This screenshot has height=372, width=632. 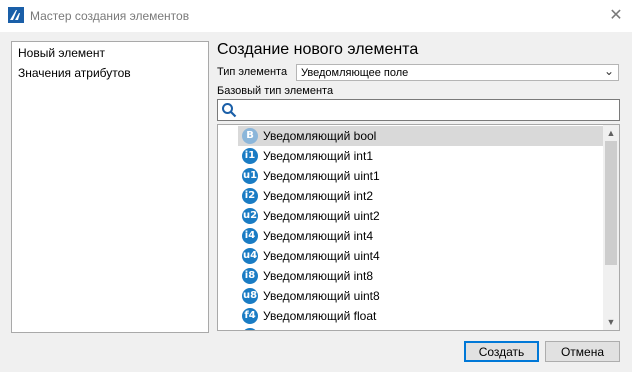 What do you see at coordinates (250, 156) in the screenshot?
I see `int-type-icon: i1` at bounding box center [250, 156].